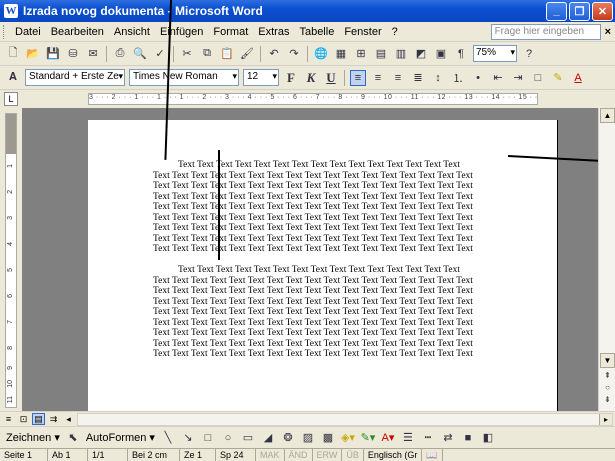 The image size is (615, 461). I want to click on menubar-grip, so click(4, 31).